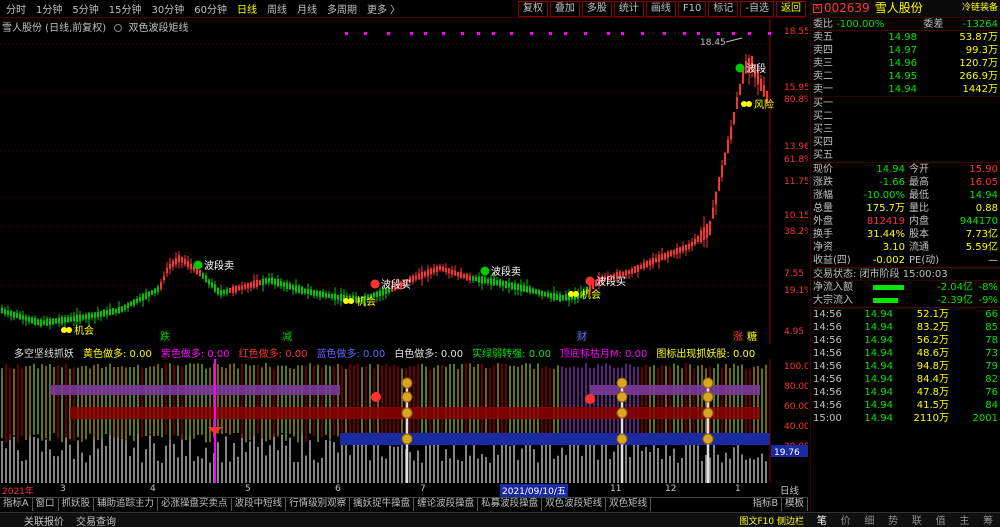 The height and width of the screenshot is (527, 1000). What do you see at coordinates (574, 504) in the screenshot?
I see `indicator-tab-10: 双色波段矩线` at bounding box center [574, 504].